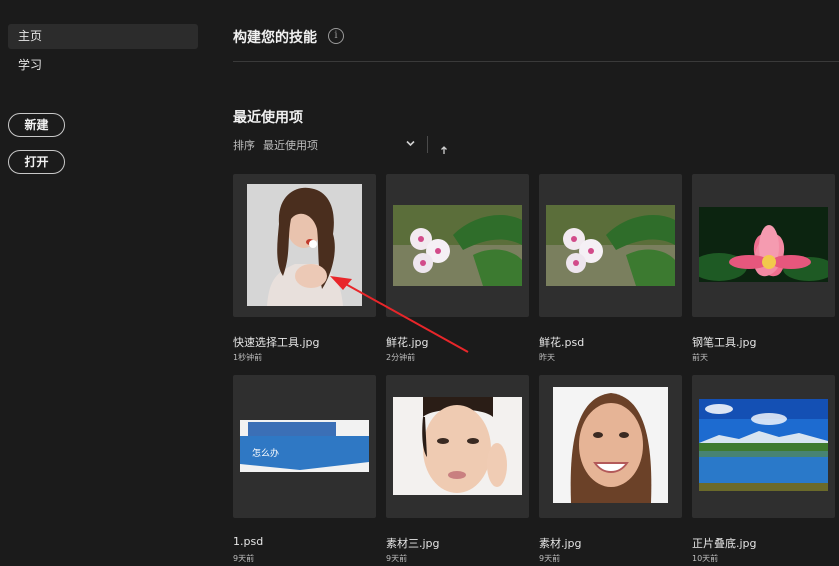 This screenshot has width=839, height=566. Describe the element at coordinates (427, 144) in the screenshot. I see `sort-separator` at that location.